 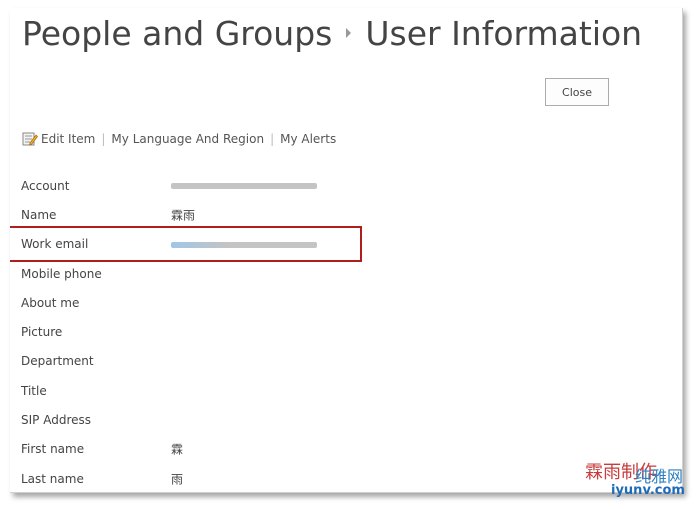 What do you see at coordinates (30, 139) in the screenshot?
I see `edit-item-icon` at bounding box center [30, 139].